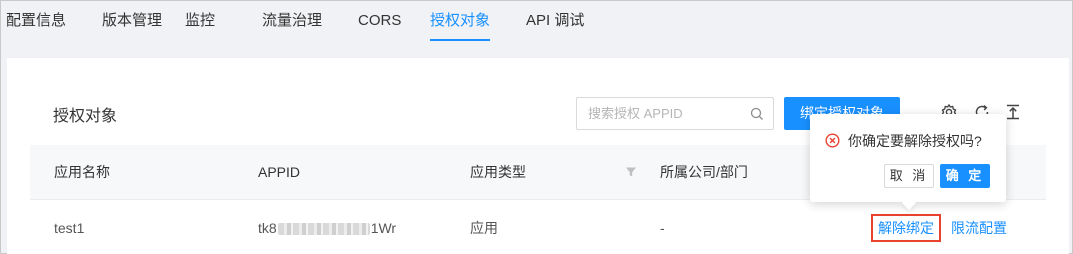 The image size is (1073, 254). Describe the element at coordinates (965, 176) in the screenshot. I see `confirm-button: 确 定` at that location.